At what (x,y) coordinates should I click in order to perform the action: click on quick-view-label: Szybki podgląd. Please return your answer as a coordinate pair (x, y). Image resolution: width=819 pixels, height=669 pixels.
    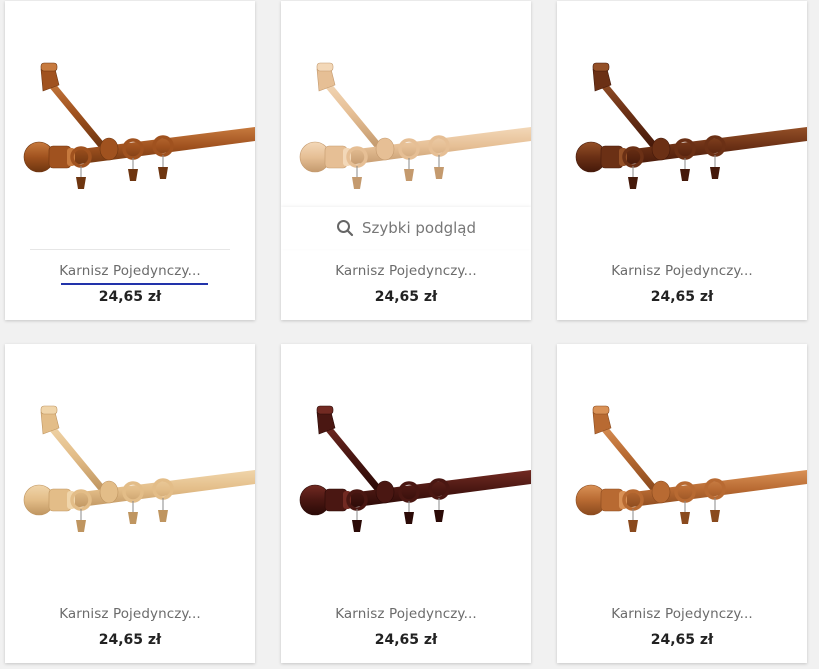
    Looking at the image, I should click on (419, 228).